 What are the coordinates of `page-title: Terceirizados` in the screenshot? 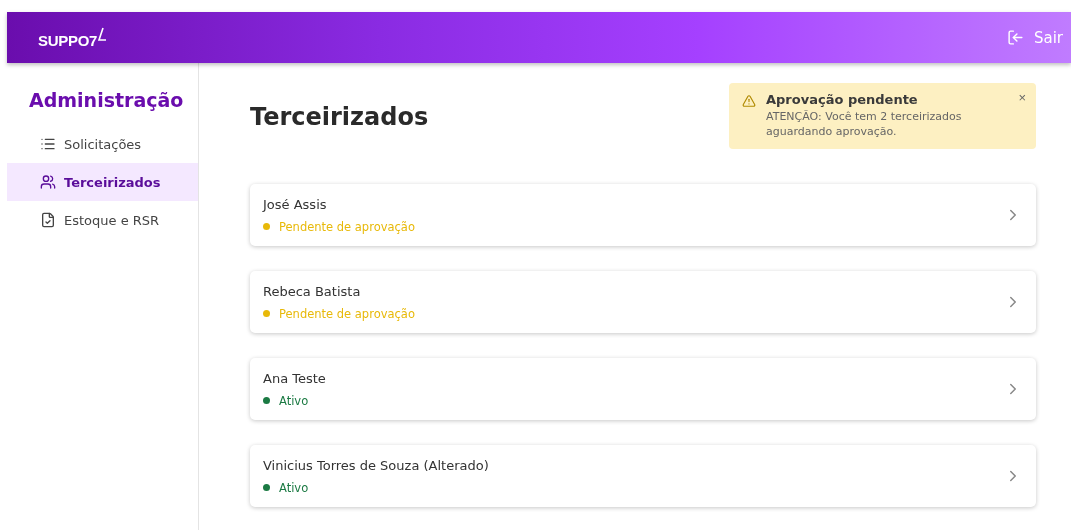 It's located at (339, 117).